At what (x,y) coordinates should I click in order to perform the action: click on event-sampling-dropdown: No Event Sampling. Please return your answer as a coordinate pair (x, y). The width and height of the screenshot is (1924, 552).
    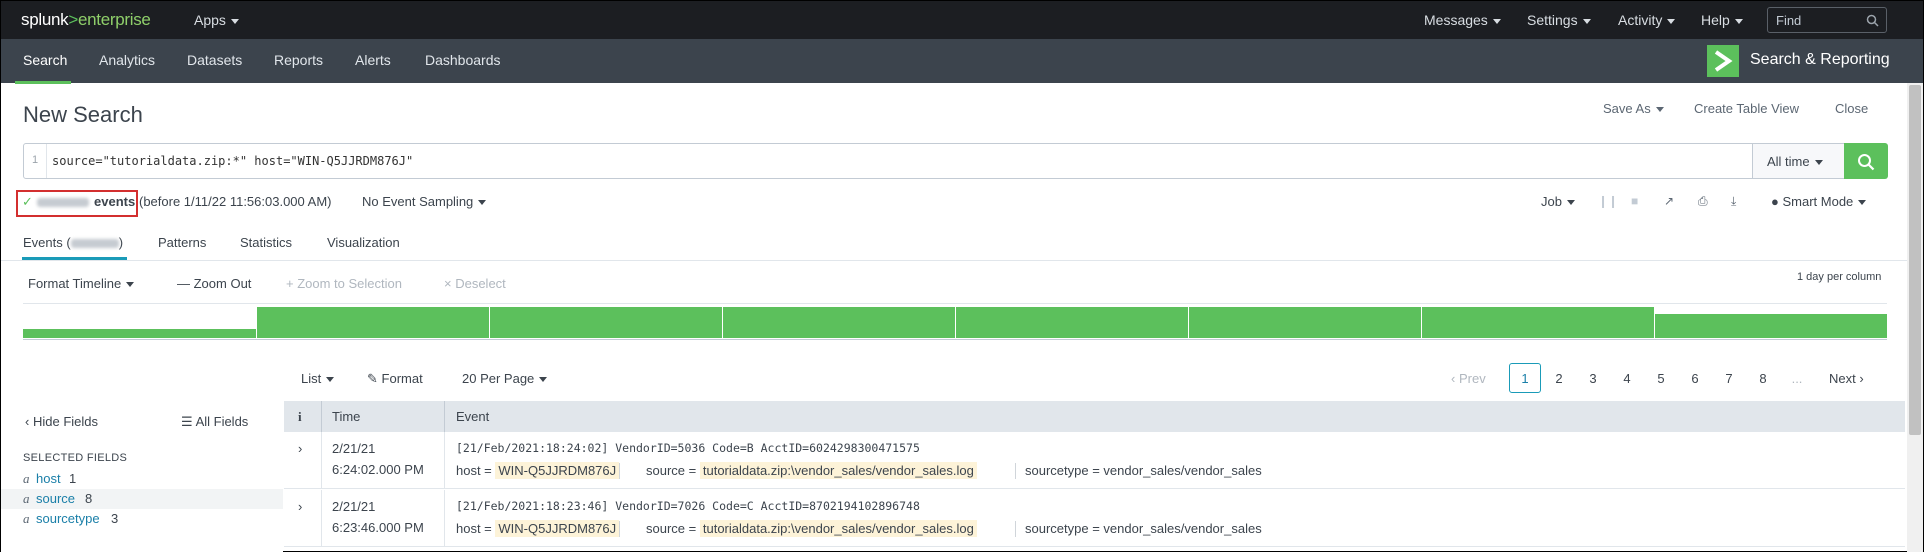
    Looking at the image, I should click on (424, 201).